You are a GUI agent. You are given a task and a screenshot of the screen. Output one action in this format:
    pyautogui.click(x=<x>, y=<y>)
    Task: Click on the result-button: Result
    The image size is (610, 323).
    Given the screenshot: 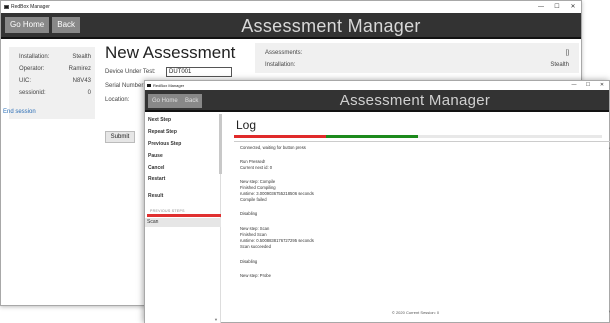 What is the action you would take?
    pyautogui.click(x=155, y=196)
    